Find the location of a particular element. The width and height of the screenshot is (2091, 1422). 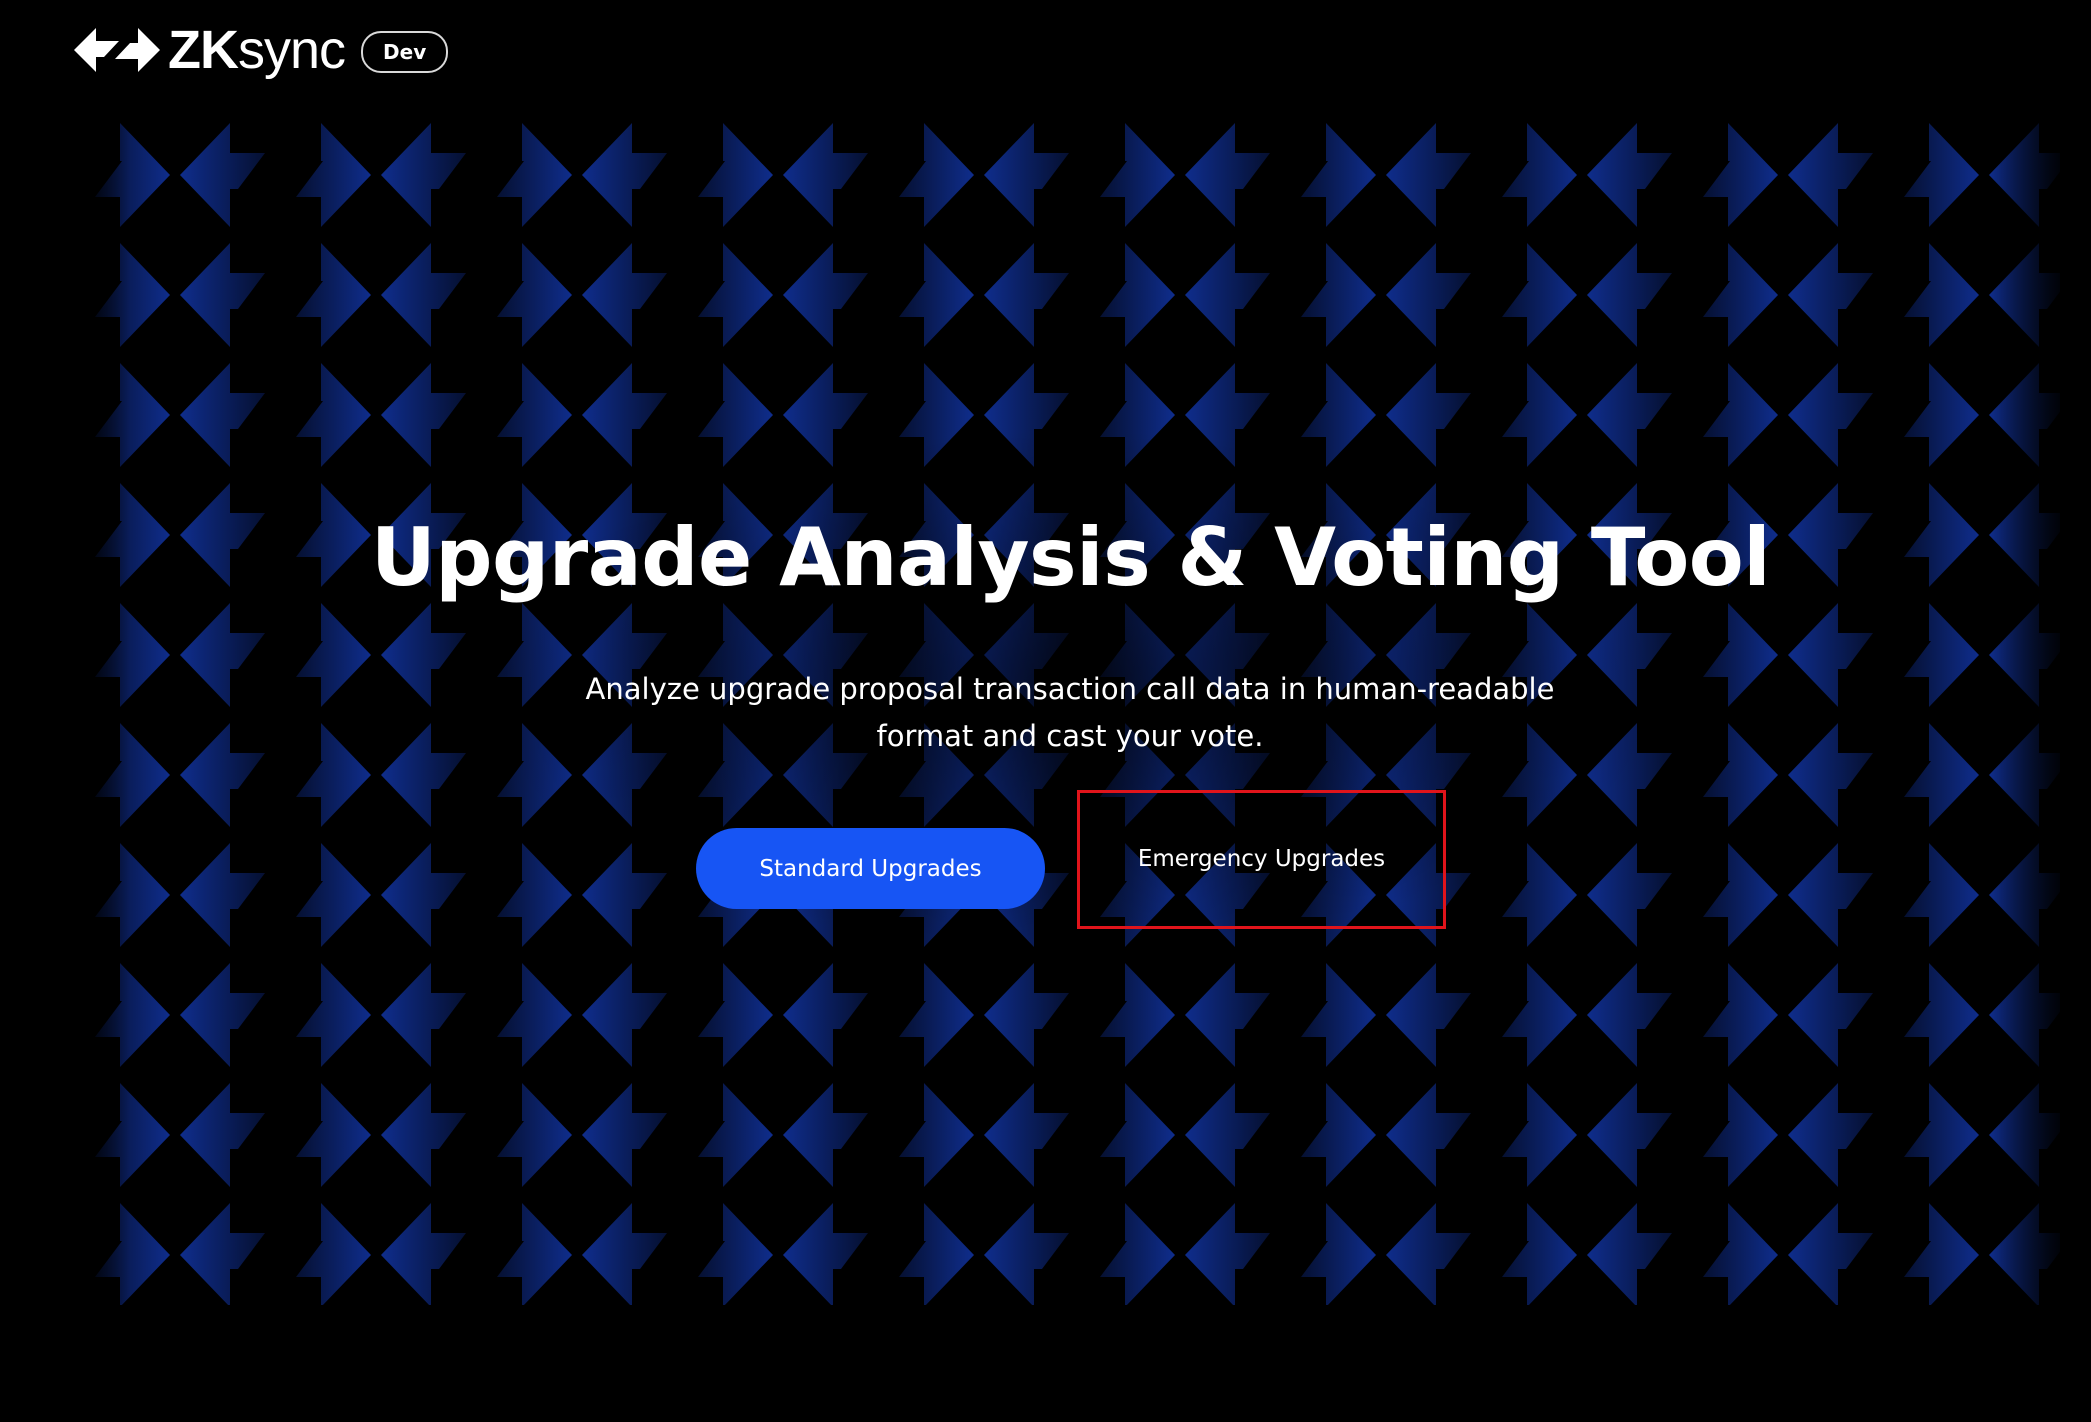

standard-upgrades-button: Standard Upgrades is located at coordinates (870, 868).